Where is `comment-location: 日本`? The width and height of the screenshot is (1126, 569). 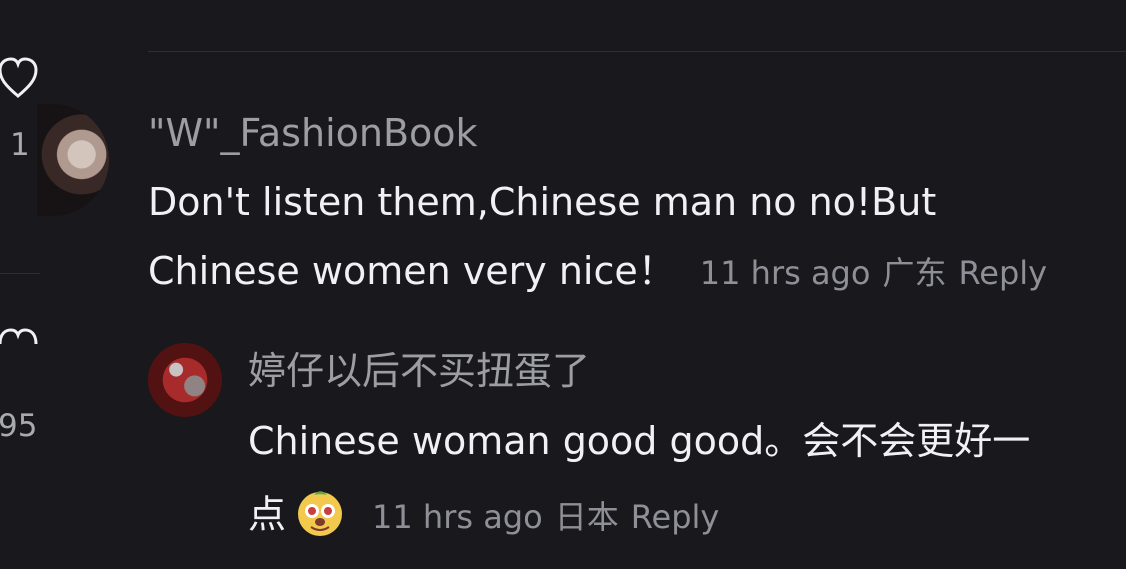 comment-location: 日本 is located at coordinates (586, 516).